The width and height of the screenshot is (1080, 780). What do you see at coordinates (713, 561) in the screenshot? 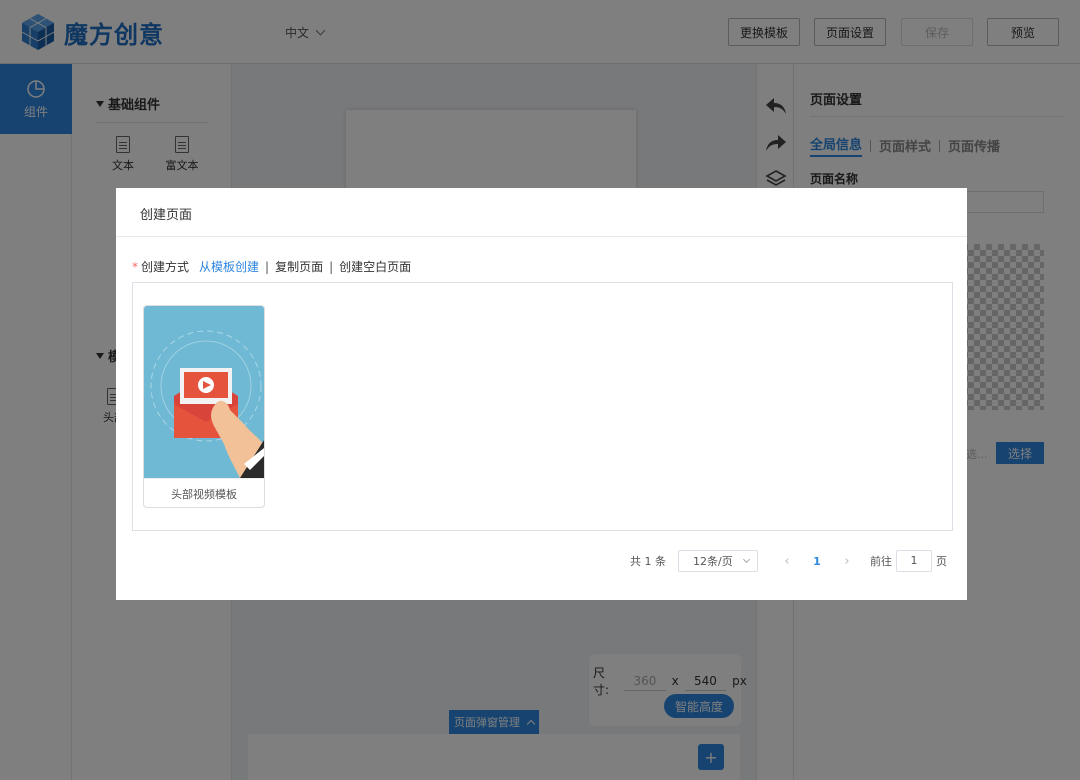
I see `page-size-value: 12条/页` at bounding box center [713, 561].